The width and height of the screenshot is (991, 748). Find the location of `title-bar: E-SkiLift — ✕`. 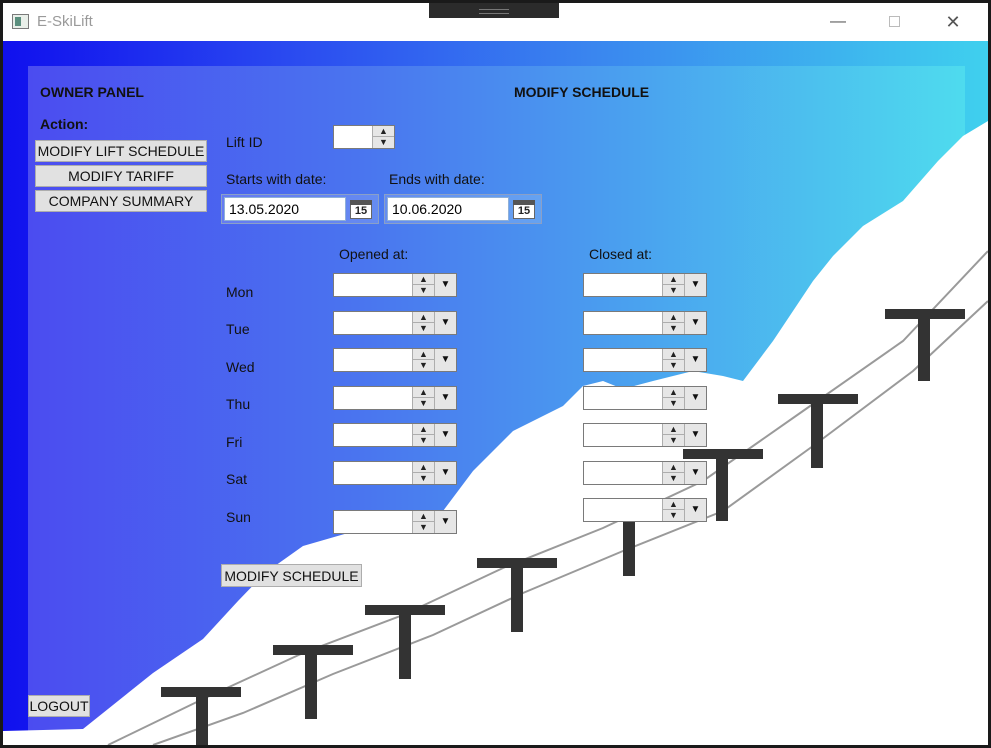

title-bar: E-SkiLift — ✕ is located at coordinates (495, 22).